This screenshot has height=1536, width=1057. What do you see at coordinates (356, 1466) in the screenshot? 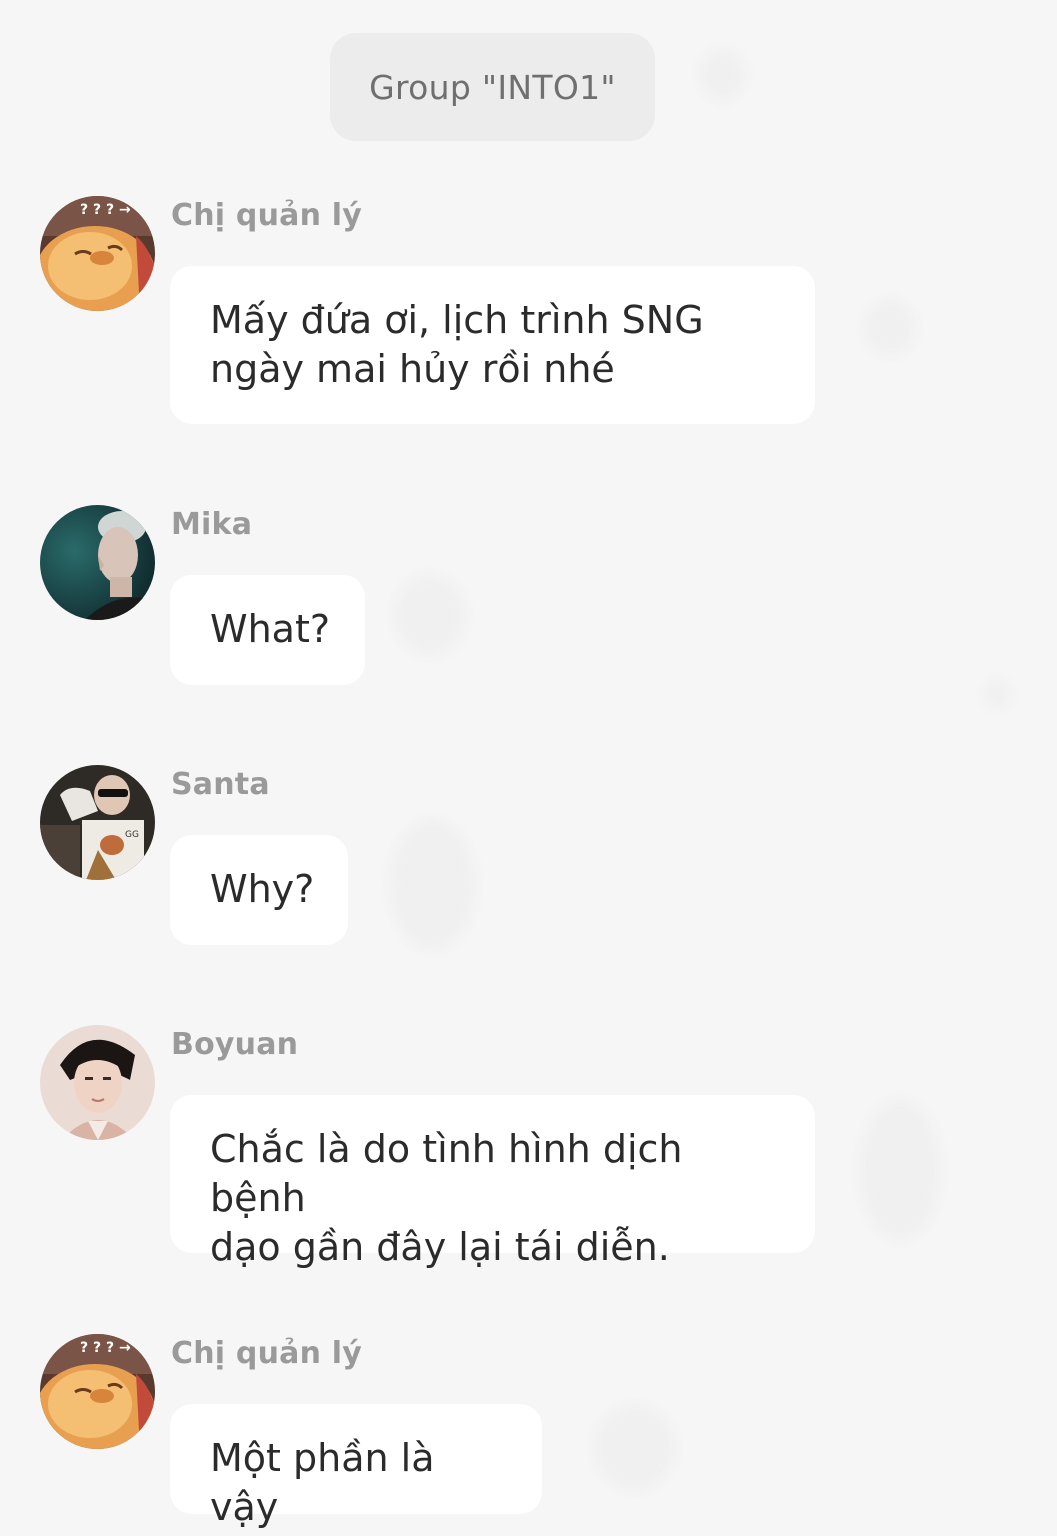
I see `message-bubble: Một phần là vậy` at bounding box center [356, 1466].